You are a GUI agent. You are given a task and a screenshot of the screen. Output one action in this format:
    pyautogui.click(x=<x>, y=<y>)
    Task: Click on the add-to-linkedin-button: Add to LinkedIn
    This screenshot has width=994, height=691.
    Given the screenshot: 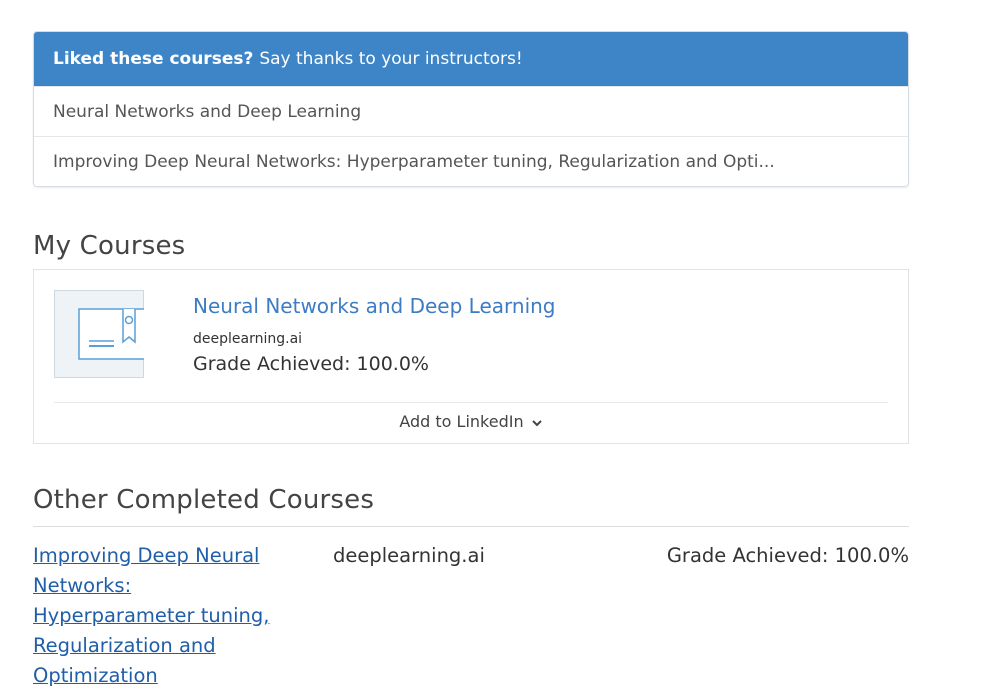 What is the action you would take?
    pyautogui.click(x=471, y=422)
    